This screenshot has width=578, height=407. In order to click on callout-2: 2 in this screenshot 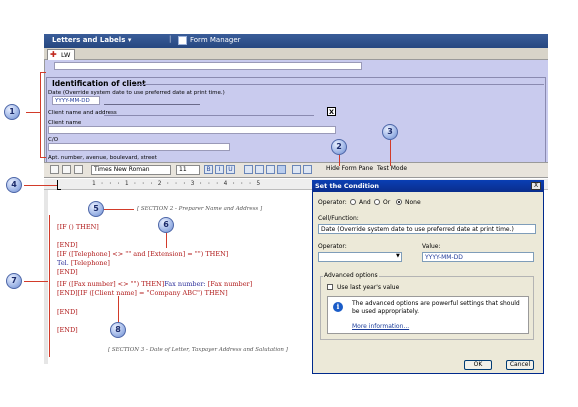, I will do `click(339, 147)`.